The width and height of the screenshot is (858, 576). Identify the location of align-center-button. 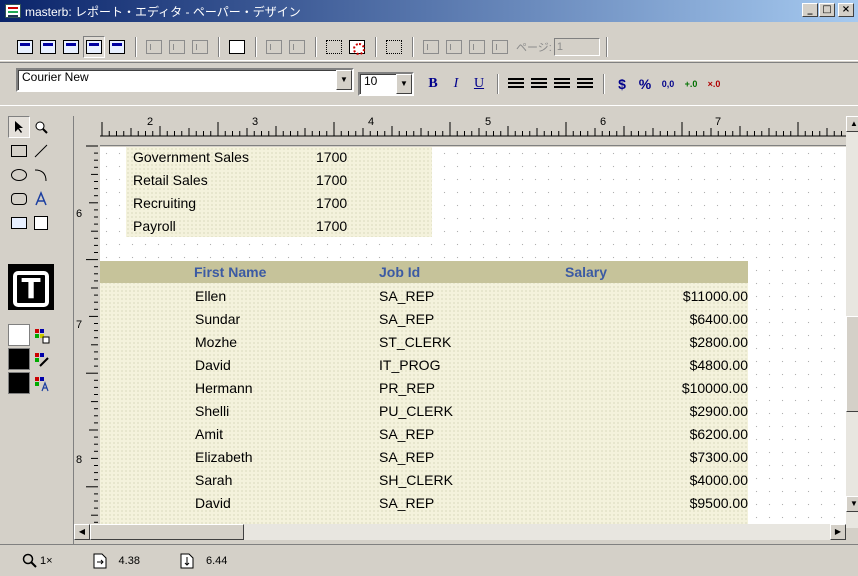
(539, 84).